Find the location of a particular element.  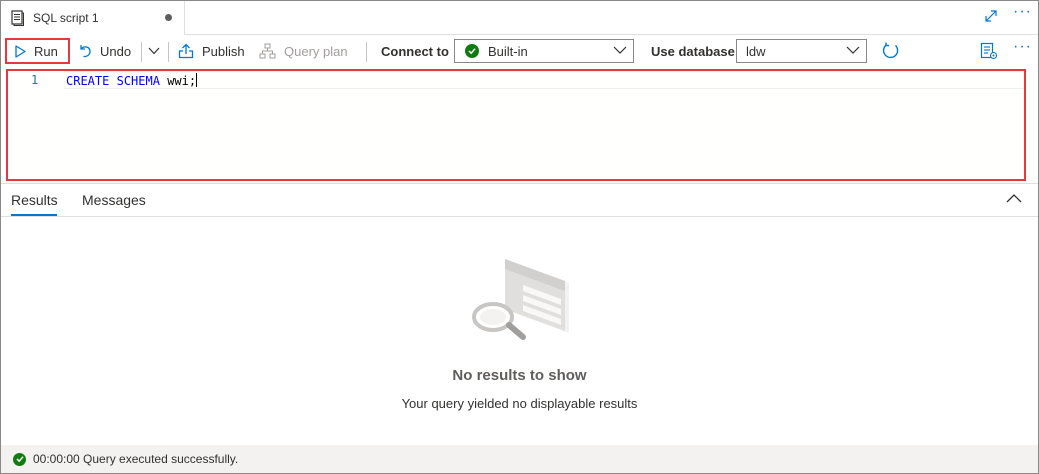

publish-button: Publish is located at coordinates (211, 51).